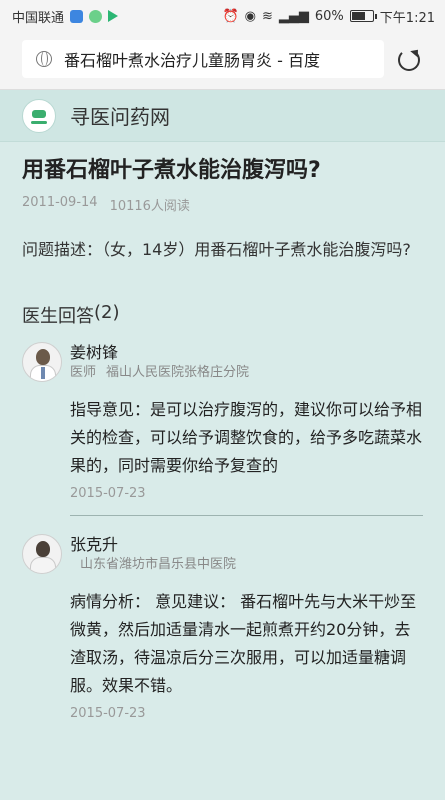 The height and width of the screenshot is (800, 445). Describe the element at coordinates (171, 170) in the screenshot. I see `question-title: 用番石榴叶子煮水能治腹泻吗?` at that location.